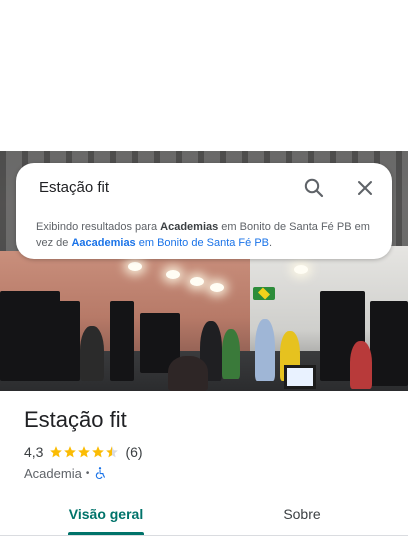 The width and height of the screenshot is (408, 542). I want to click on search-input, so click(164, 187).